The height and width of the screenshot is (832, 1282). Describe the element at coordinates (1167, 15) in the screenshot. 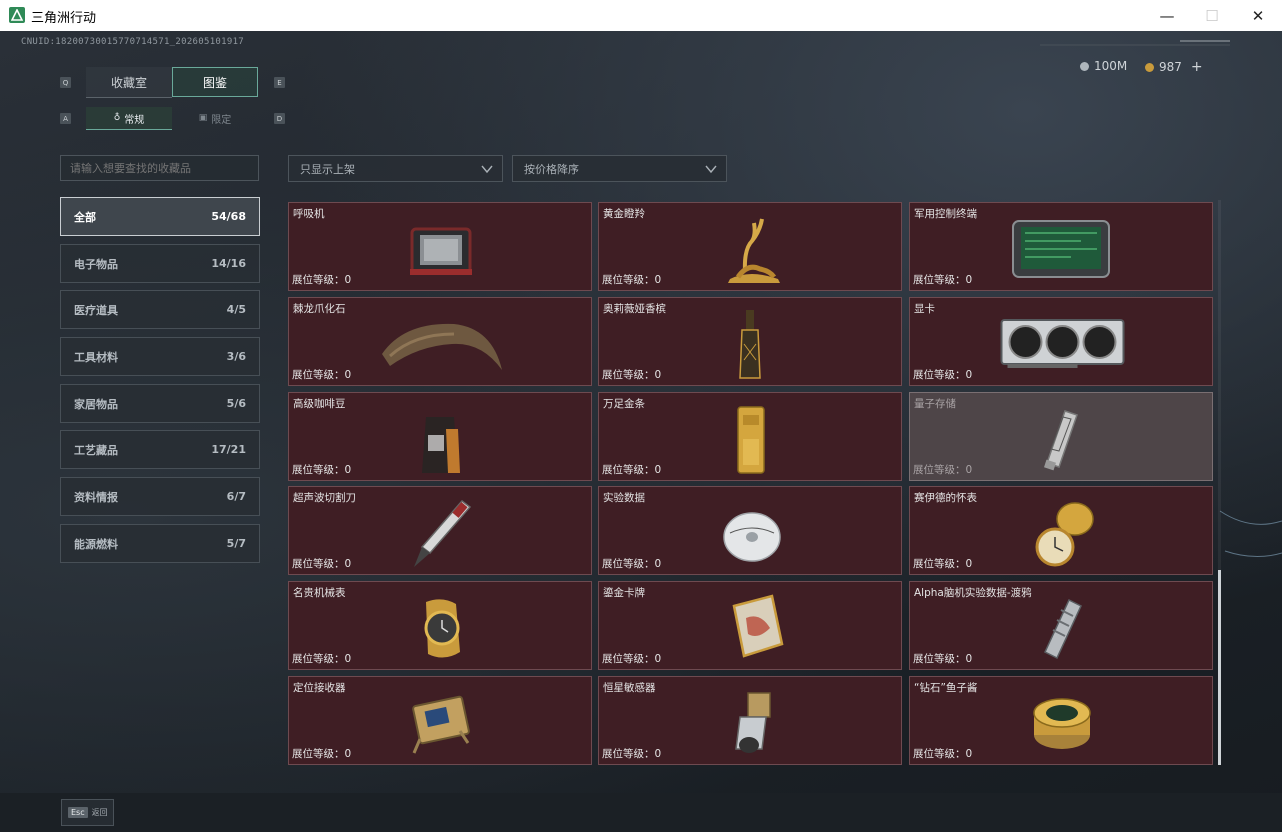

I see `minimize-button: —` at that location.